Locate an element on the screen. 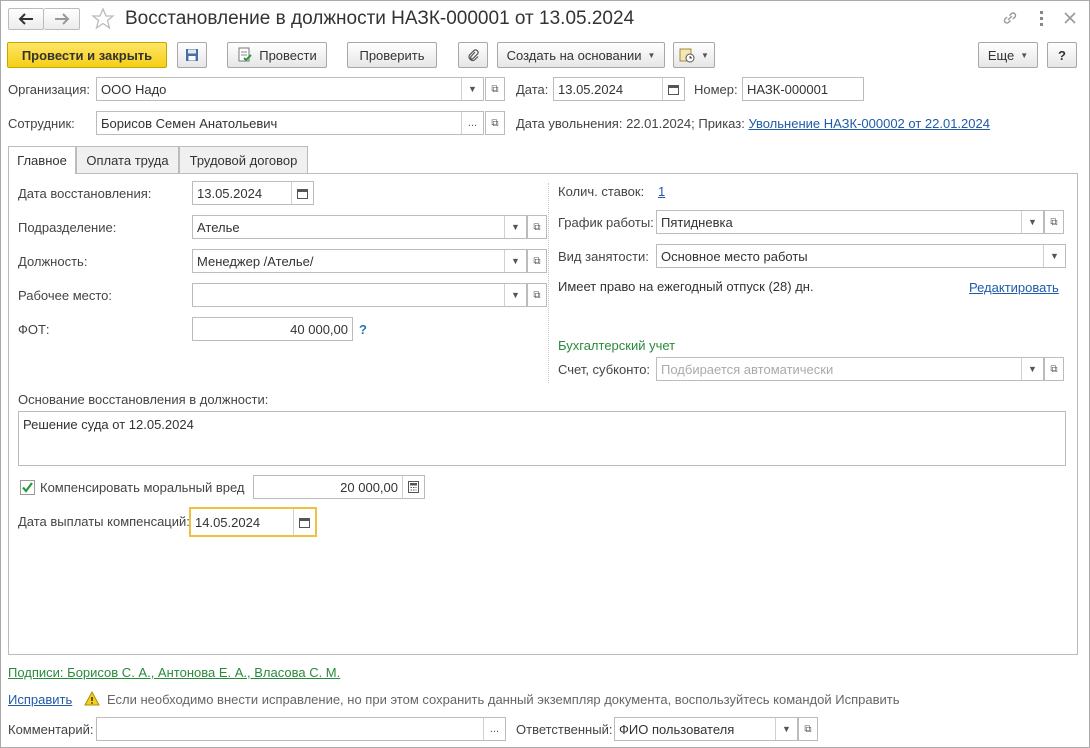 Image resolution: width=1090 pixels, height=748 pixels. tab-contract: Трудовой договор is located at coordinates (243, 159).